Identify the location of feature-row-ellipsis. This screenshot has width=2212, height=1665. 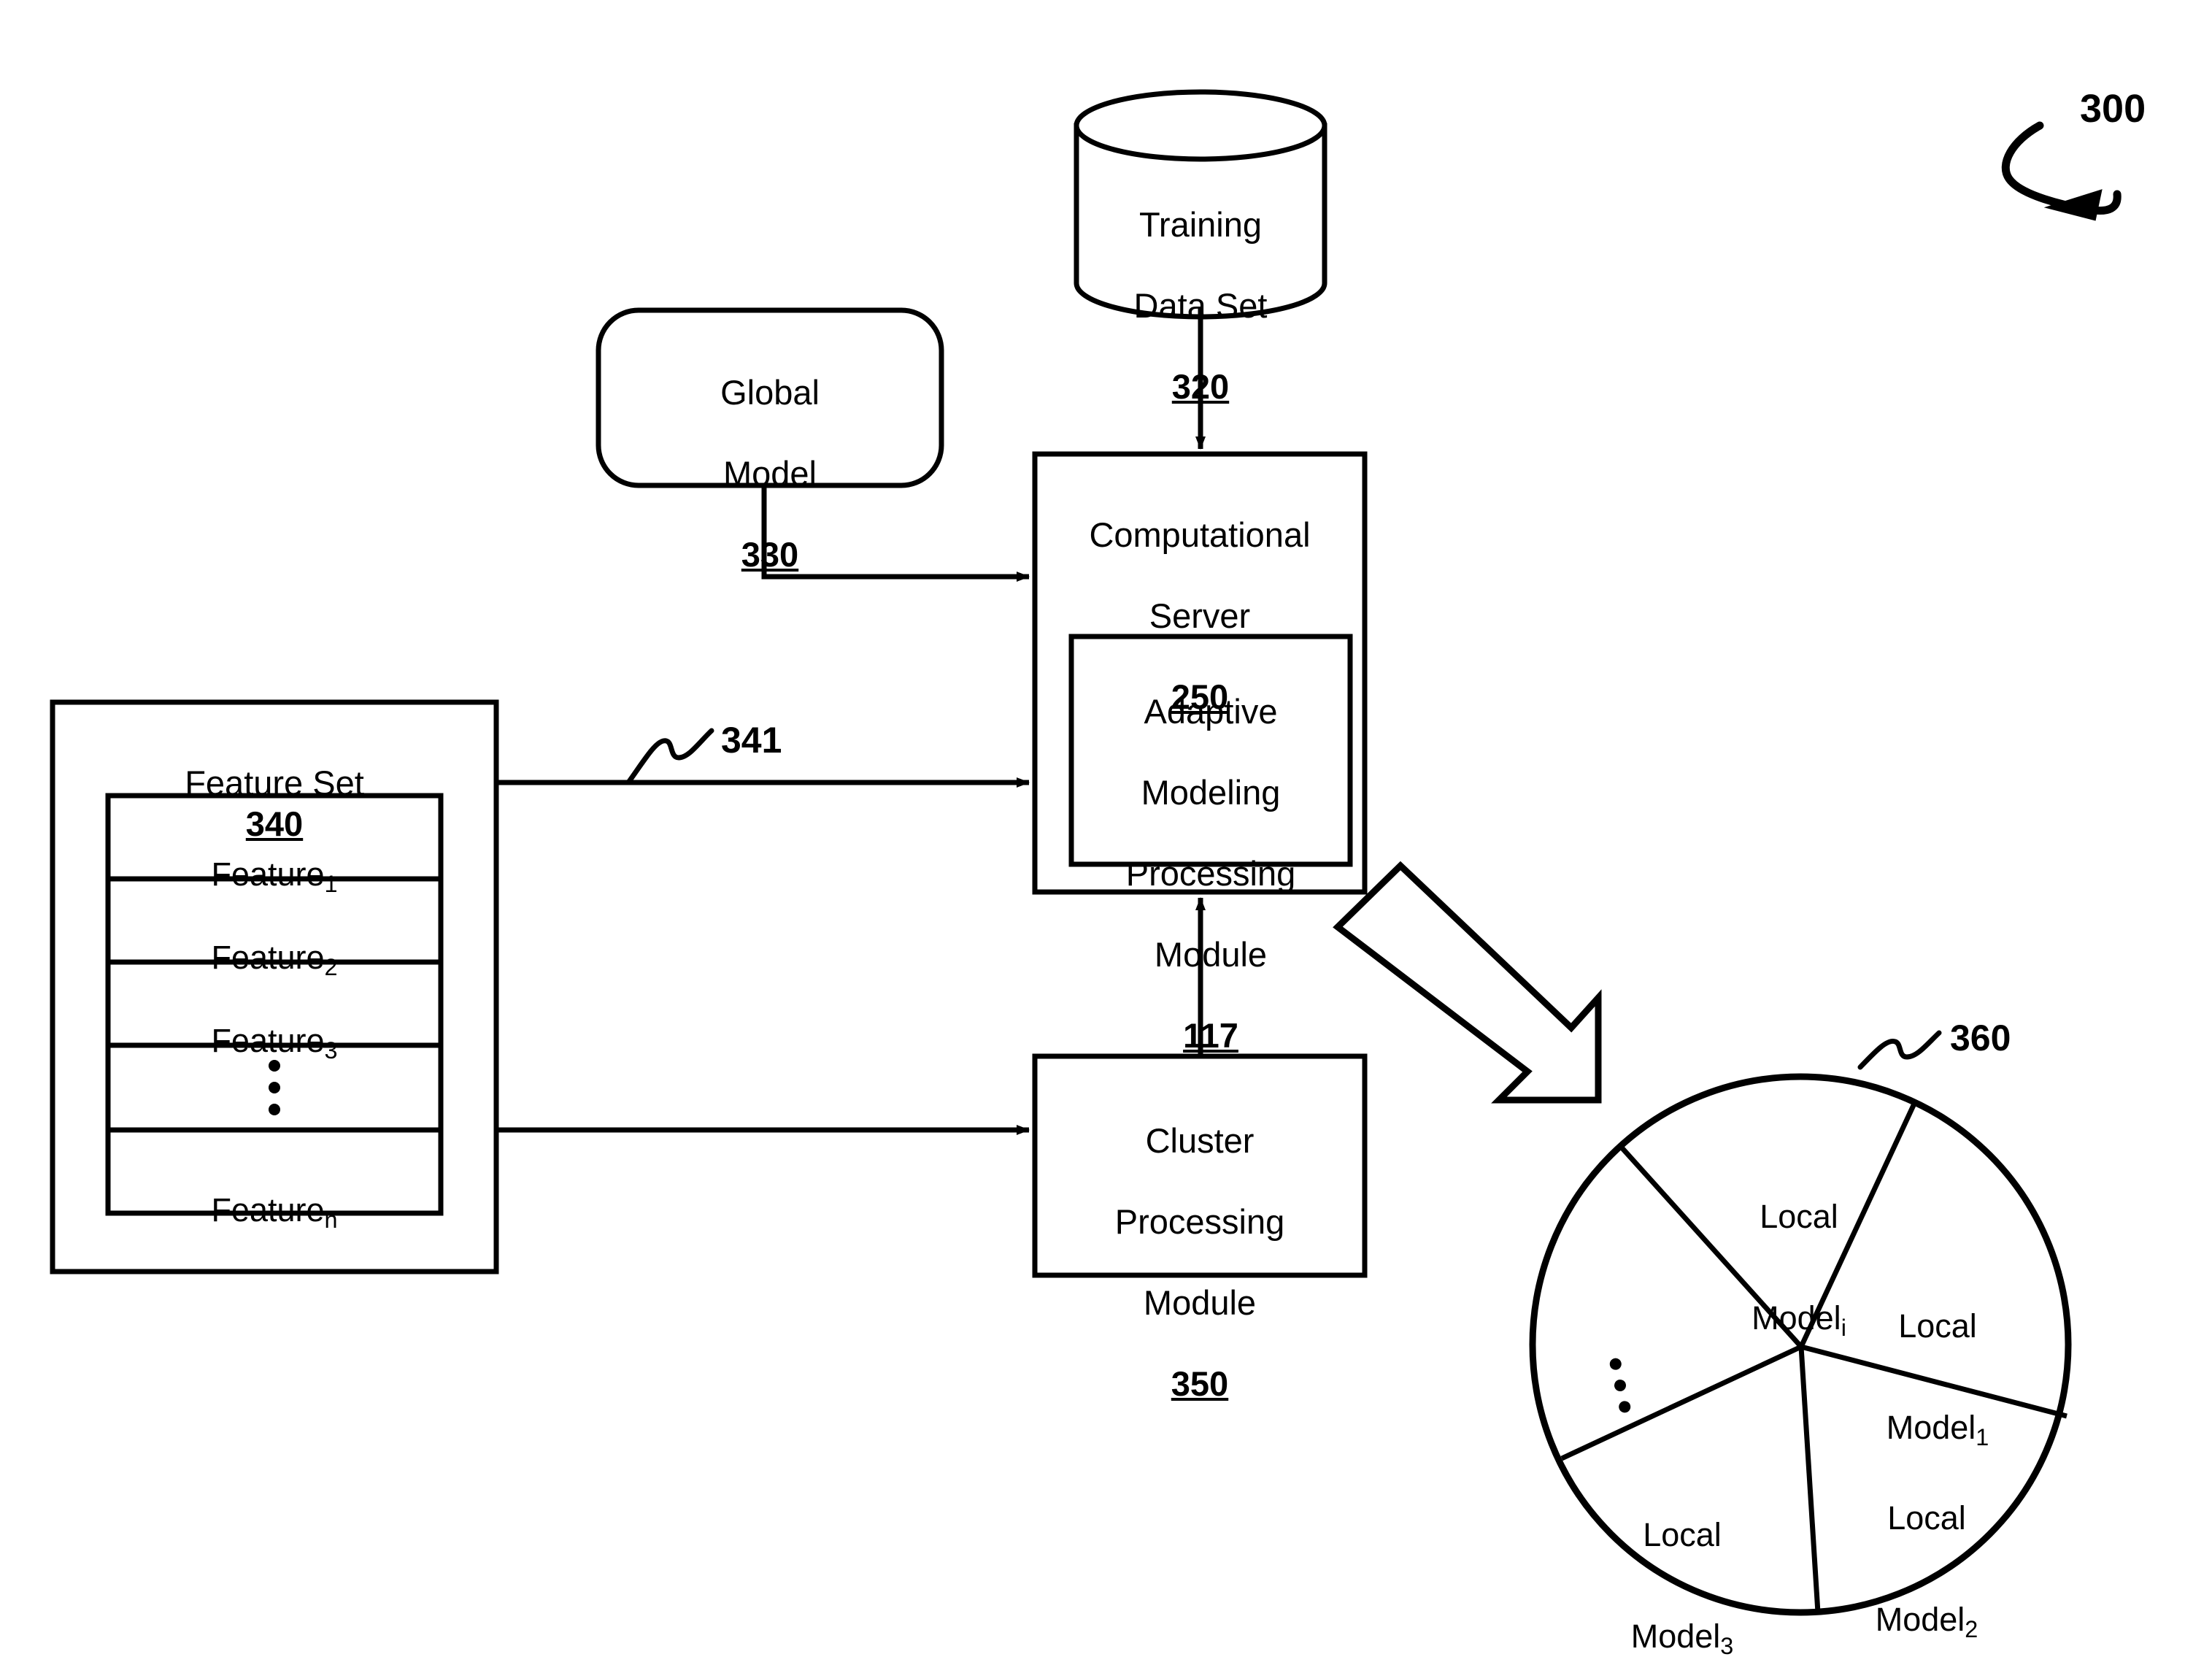
(274, 1087).